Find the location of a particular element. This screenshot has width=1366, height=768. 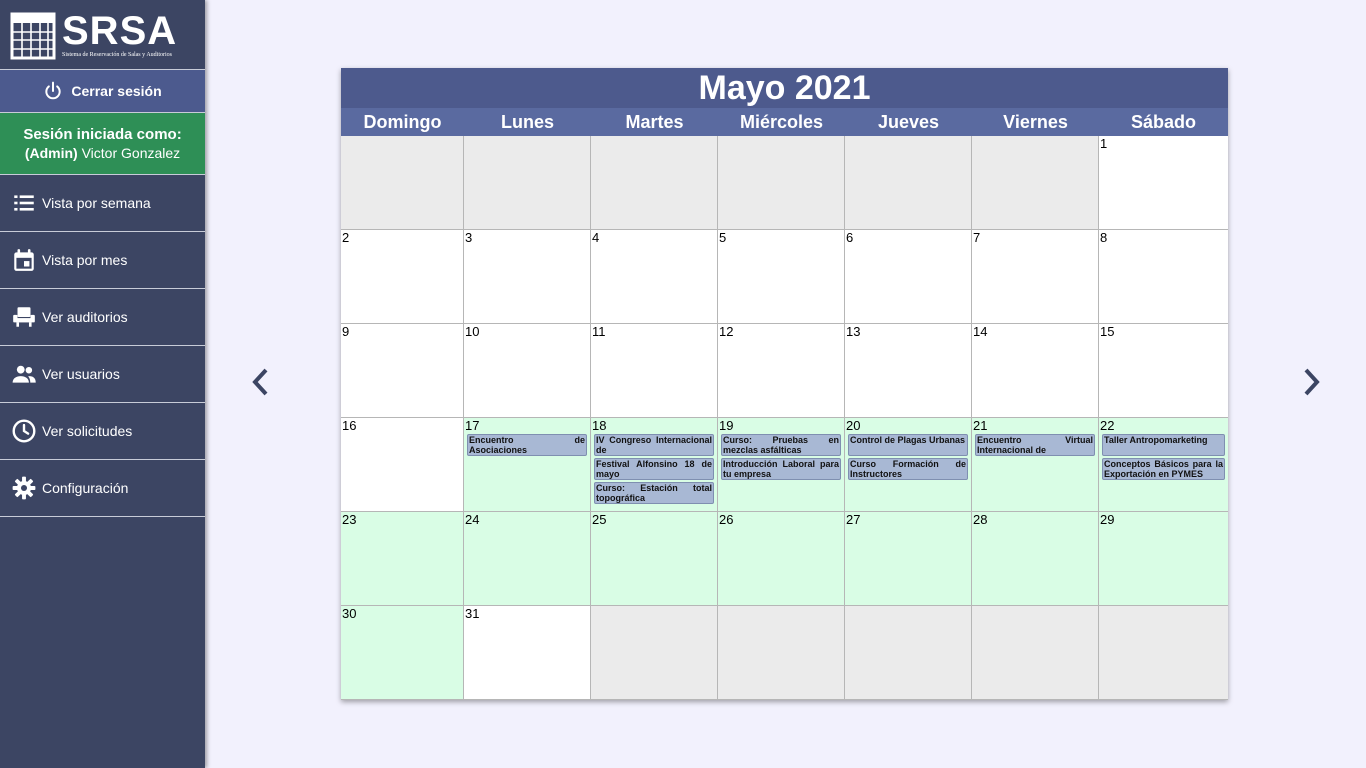

day-number: 28 is located at coordinates (980, 519).